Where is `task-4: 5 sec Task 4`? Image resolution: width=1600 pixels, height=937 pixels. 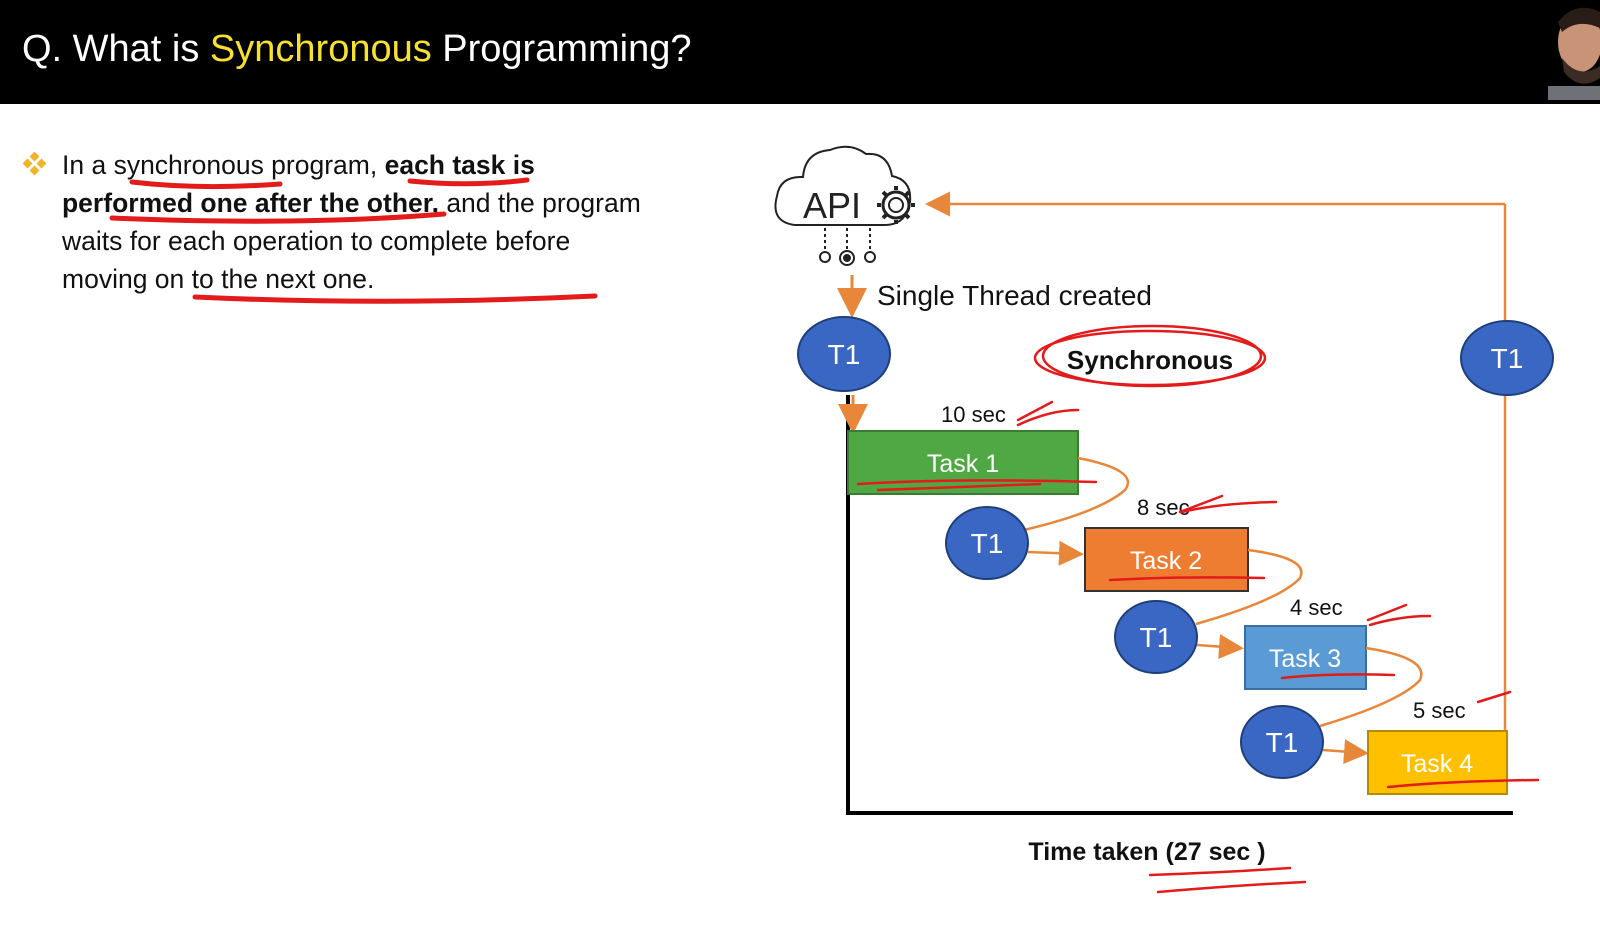
task-4: 5 sec Task 4 is located at coordinates (1437, 746).